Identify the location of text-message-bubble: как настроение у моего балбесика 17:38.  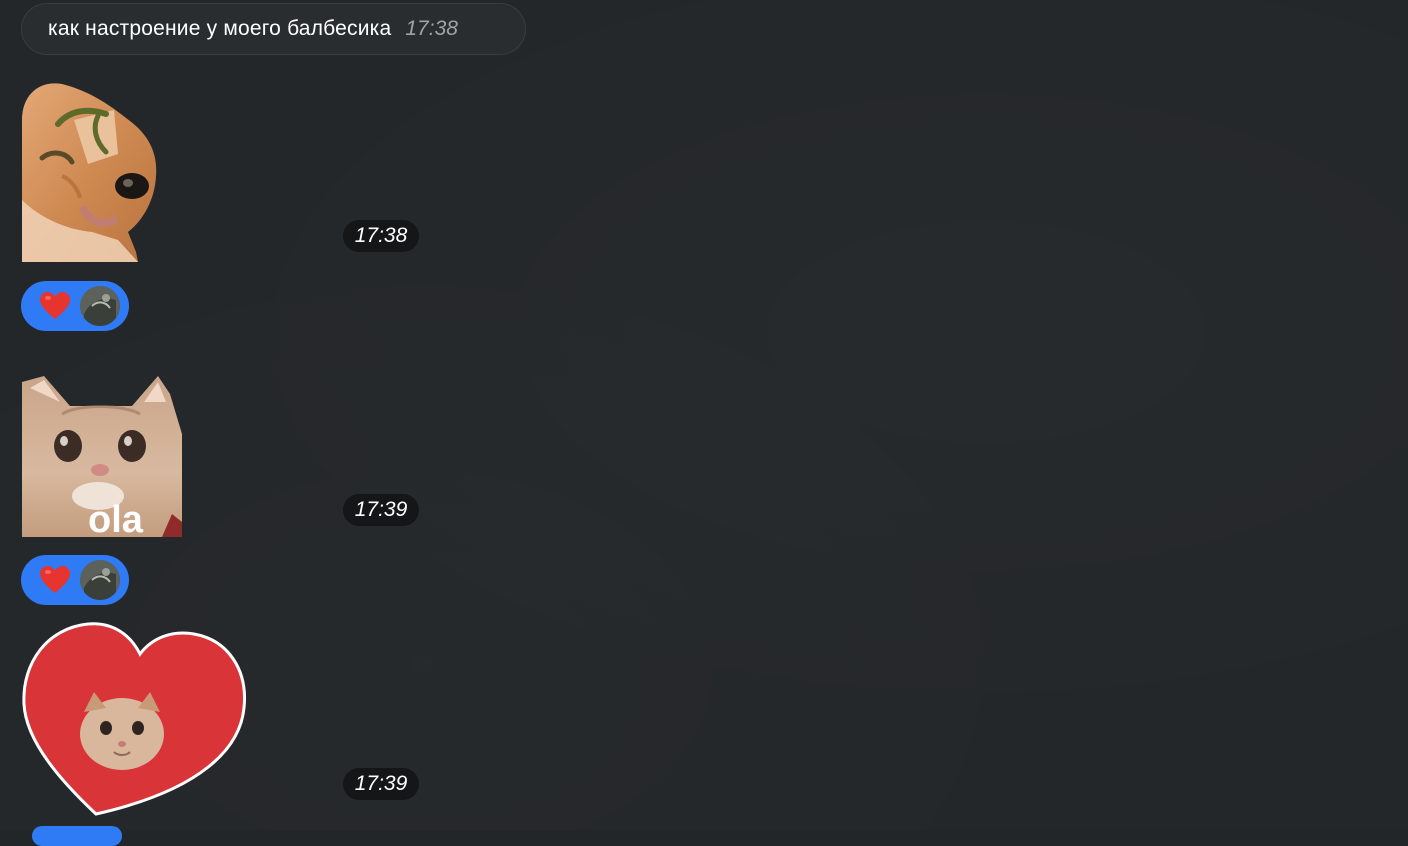
(273, 29).